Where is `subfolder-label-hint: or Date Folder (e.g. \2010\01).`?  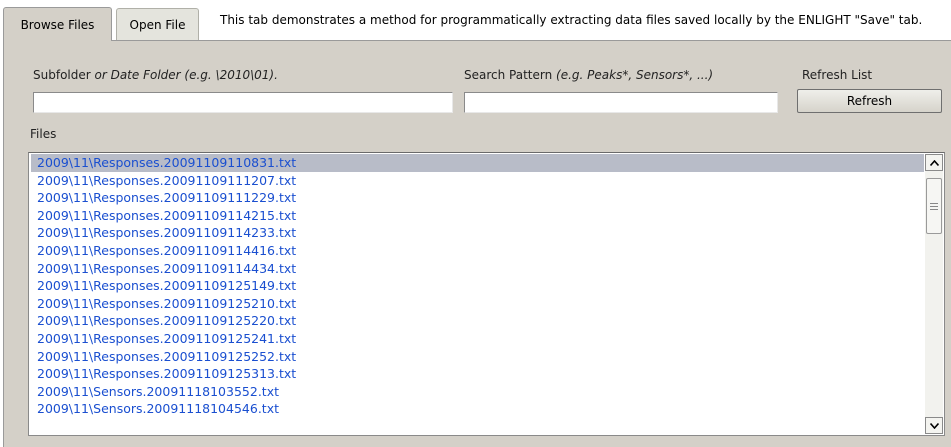
subfolder-label-hint: or Date Folder (e.g. \2010\01). is located at coordinates (186, 75).